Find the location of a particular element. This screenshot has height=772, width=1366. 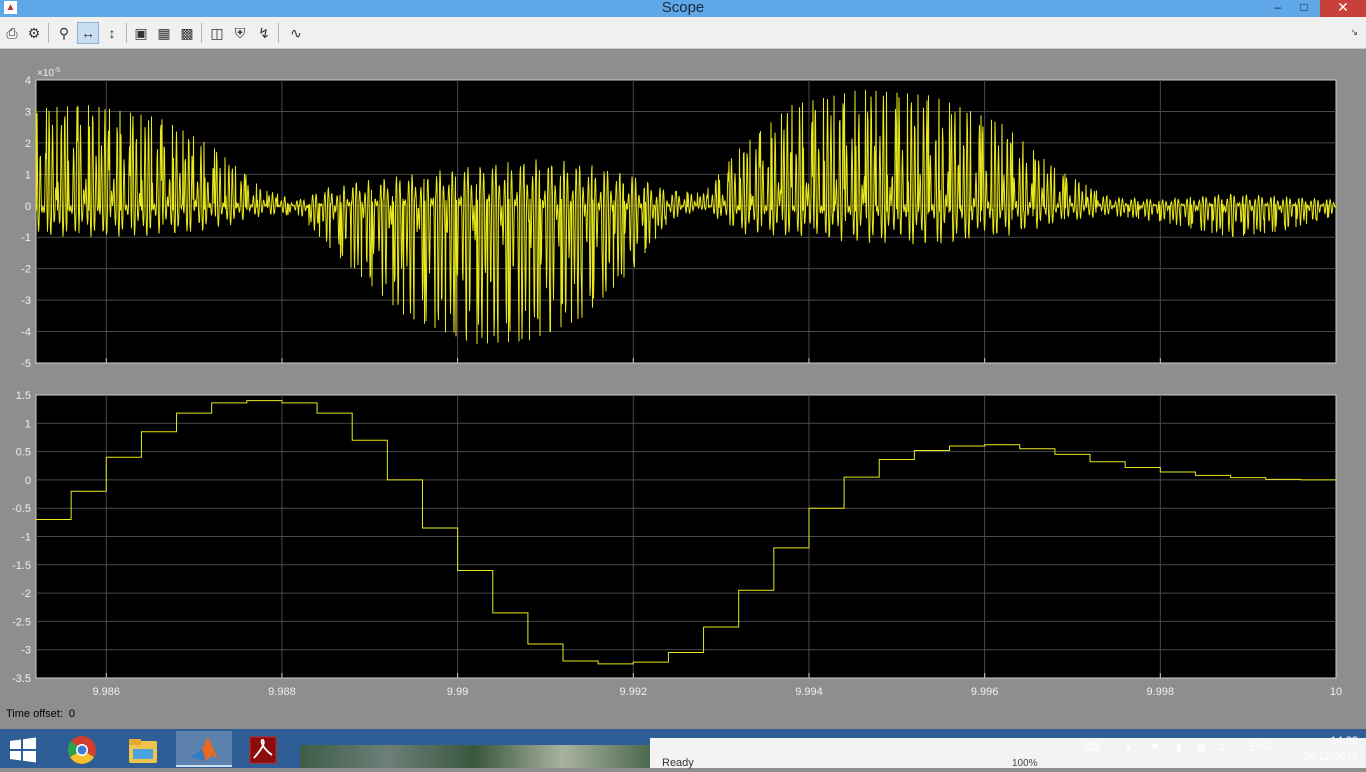

minimize-button: – is located at coordinates (1278, 8).